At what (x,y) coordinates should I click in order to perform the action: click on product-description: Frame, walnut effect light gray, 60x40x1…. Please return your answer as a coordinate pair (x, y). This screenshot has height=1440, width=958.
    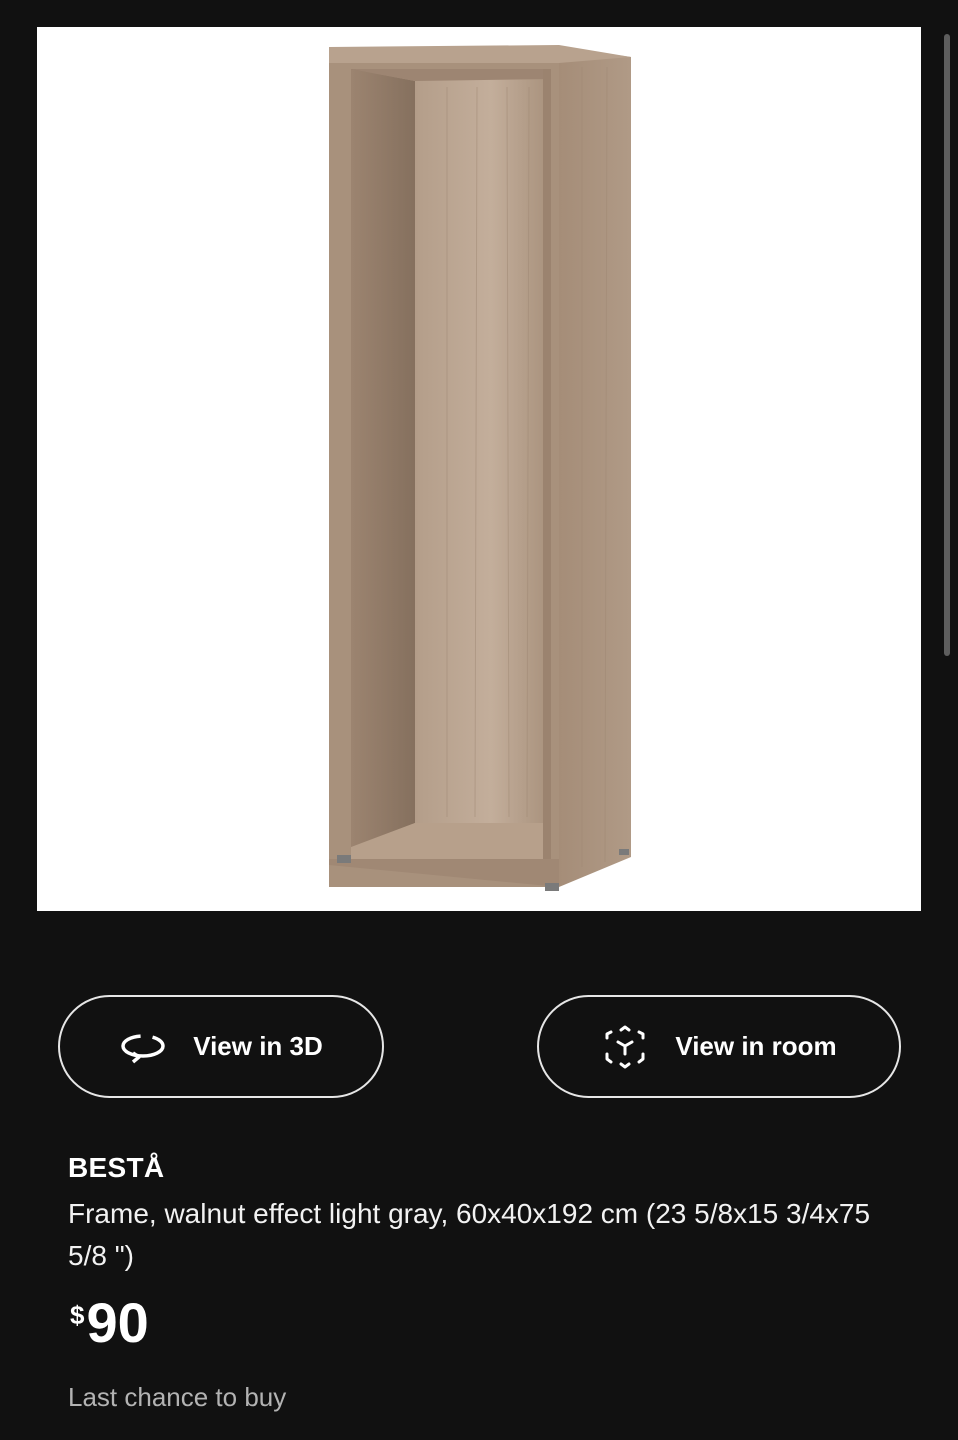
    Looking at the image, I should click on (469, 1234).